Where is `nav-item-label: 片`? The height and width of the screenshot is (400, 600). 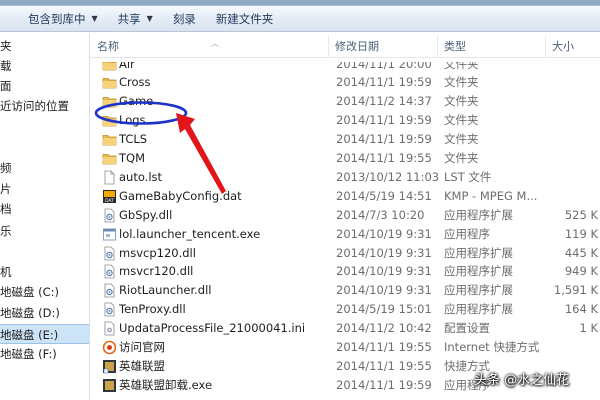 nav-item-label: 片 is located at coordinates (6, 189).